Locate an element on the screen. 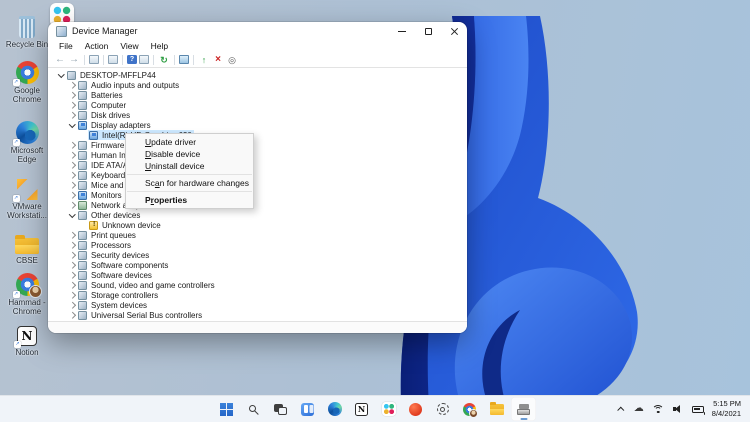 The height and width of the screenshot is (422, 750). update-driver-icon: ↑ is located at coordinates (204, 60).